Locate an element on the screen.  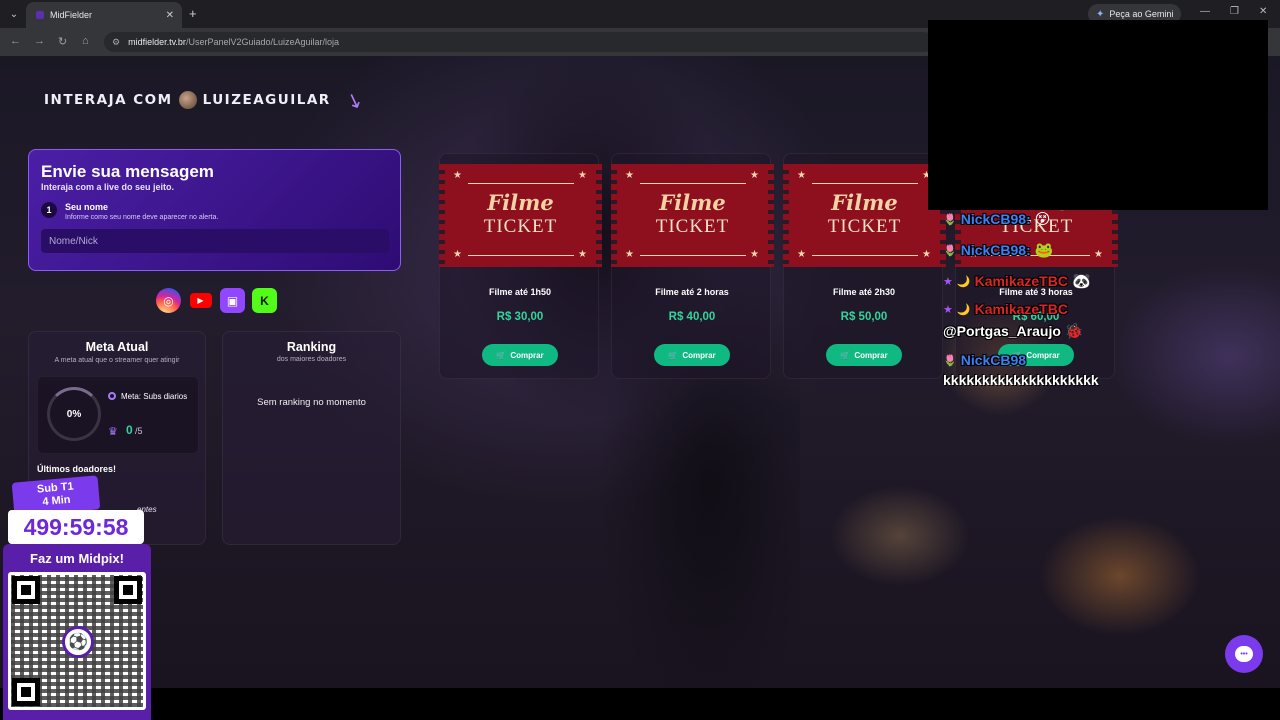
chat-icon: ••• is located at coordinates (1244, 654).